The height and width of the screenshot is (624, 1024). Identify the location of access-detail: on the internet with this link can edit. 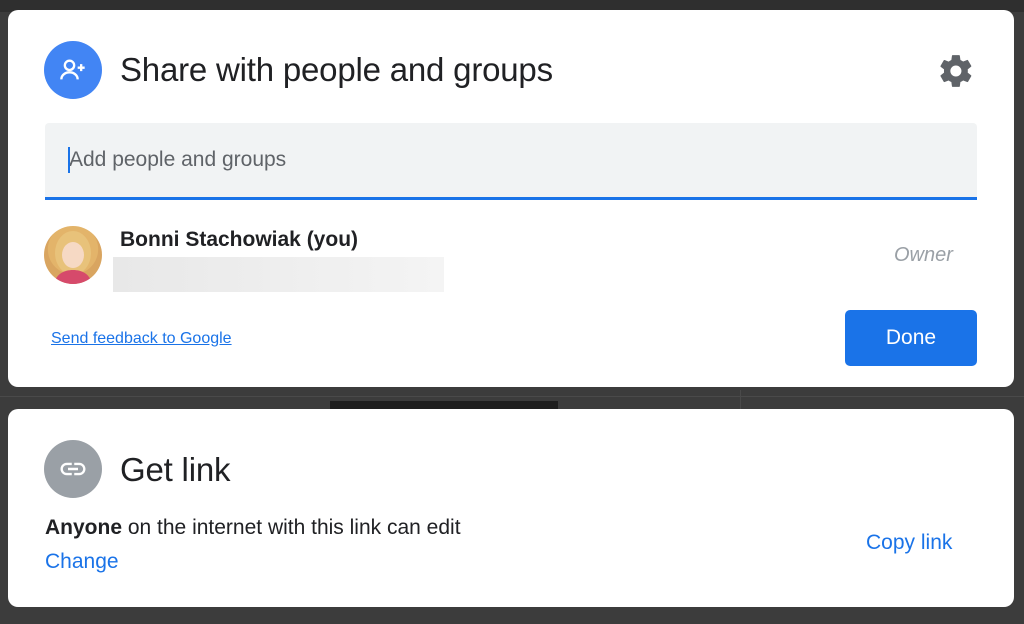
(291, 527).